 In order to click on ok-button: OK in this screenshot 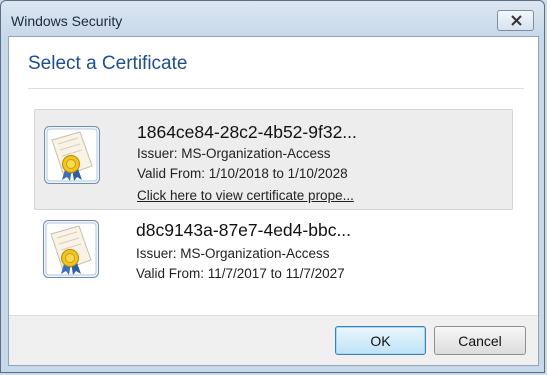, I will do `click(380, 340)`.